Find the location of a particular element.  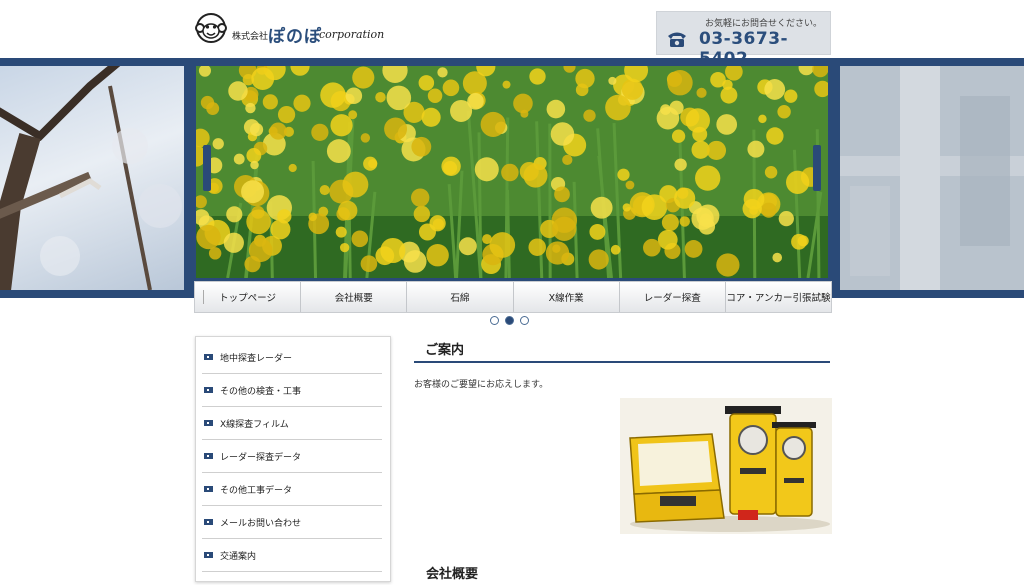

sidebar-item-label: レーダー探査データ is located at coordinates (261, 457).